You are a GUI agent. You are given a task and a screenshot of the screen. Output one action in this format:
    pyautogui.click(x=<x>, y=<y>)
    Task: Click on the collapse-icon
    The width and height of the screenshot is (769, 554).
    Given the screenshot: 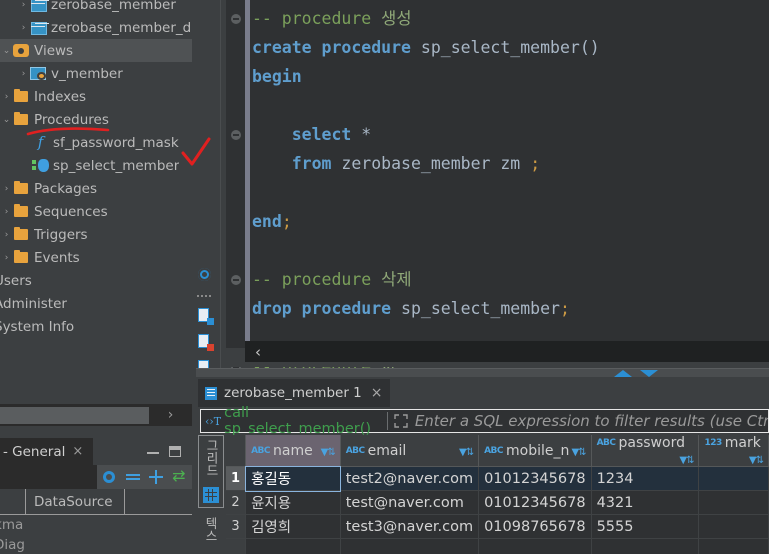 What is the action you would take?
    pyautogui.click(x=133, y=477)
    